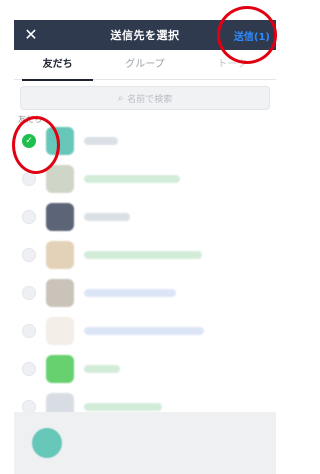  I want to click on search-area: ⌕ 名前で検索, so click(145, 98).